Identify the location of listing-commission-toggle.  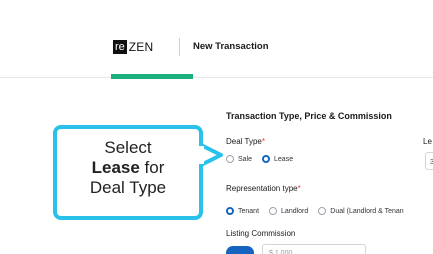
(240, 250).